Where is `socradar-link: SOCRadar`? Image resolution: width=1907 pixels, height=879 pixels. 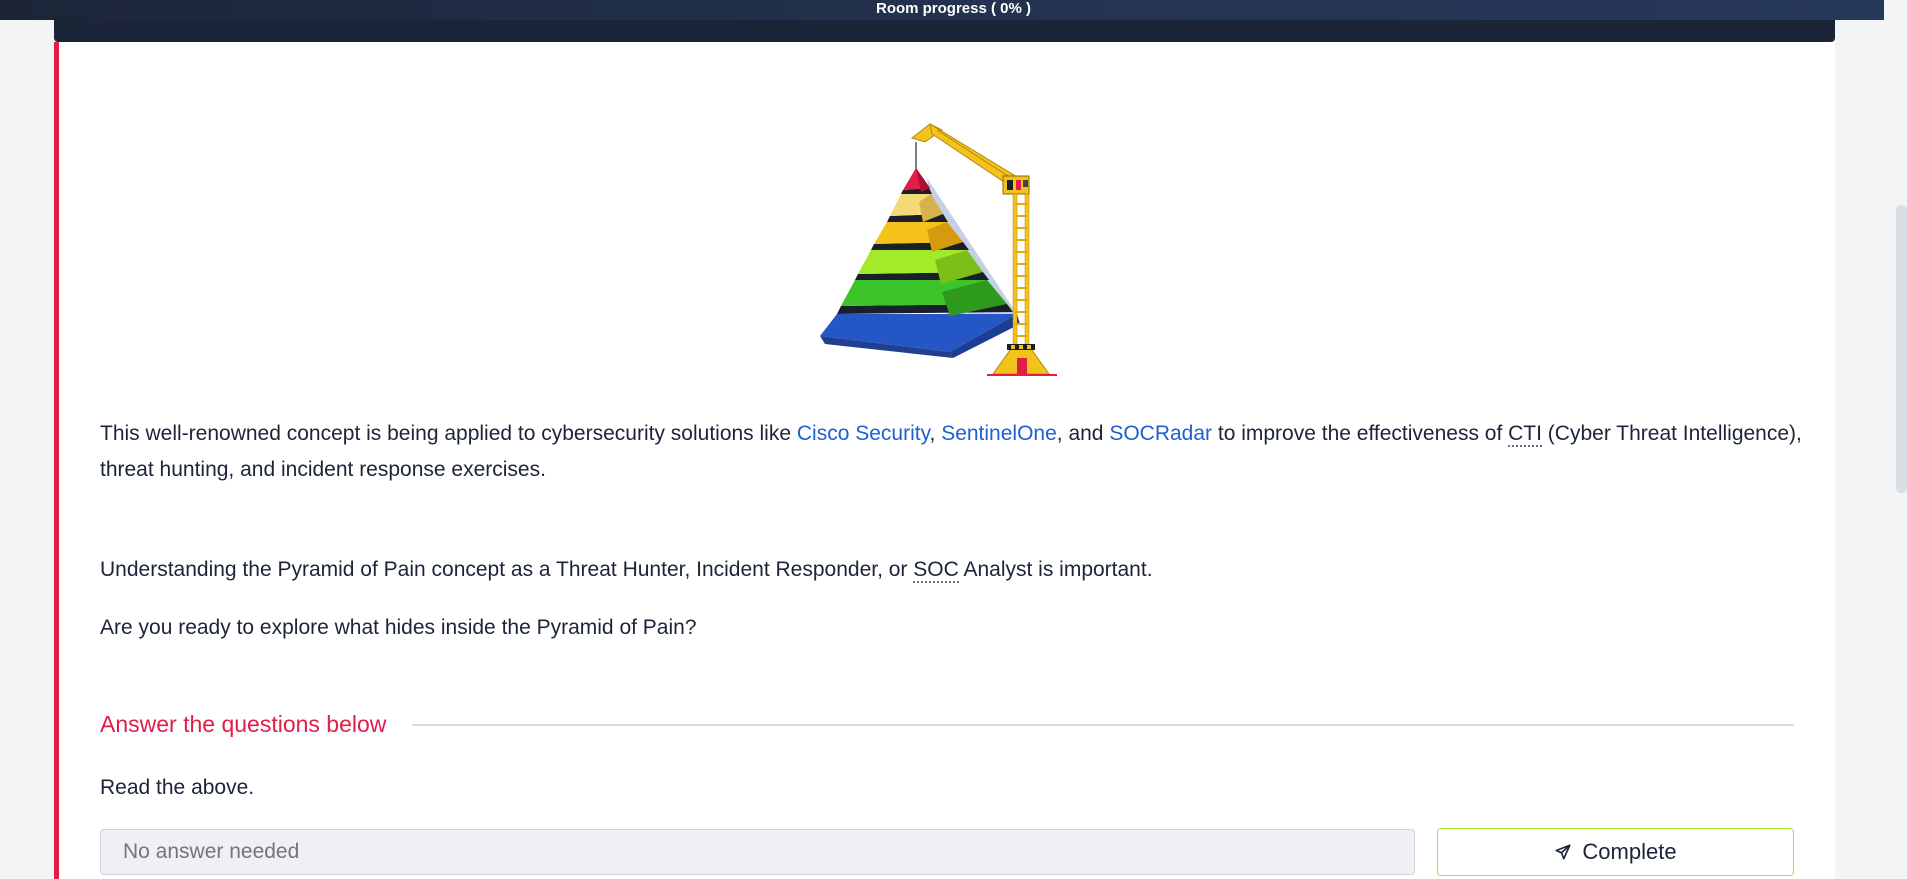
socradar-link: SOCRadar is located at coordinates (1160, 433).